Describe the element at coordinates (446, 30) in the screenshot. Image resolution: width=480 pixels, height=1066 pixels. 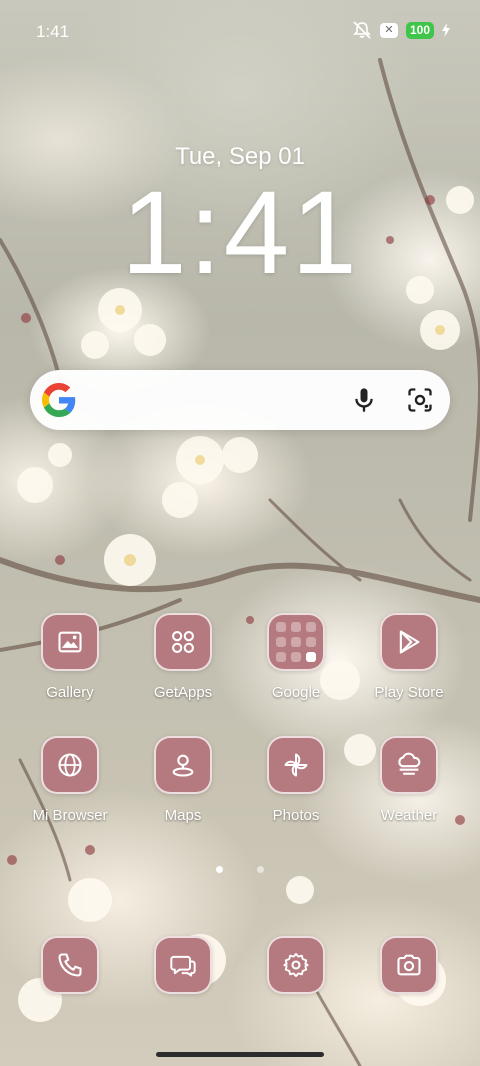
I see `charging-icon` at that location.